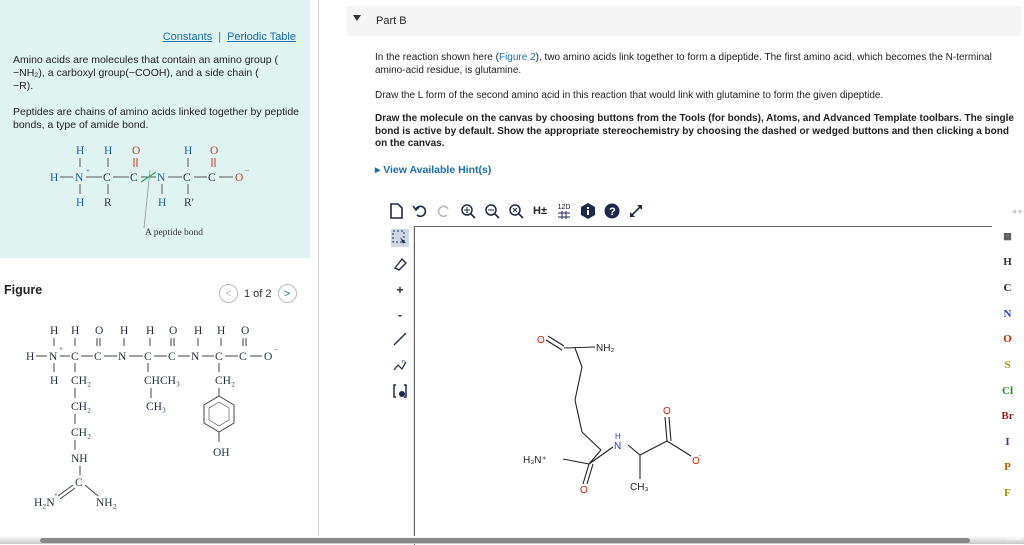 The image size is (1024, 545). I want to click on scroll-arrows-icon: ◂ ▸, so click(1017, 211).